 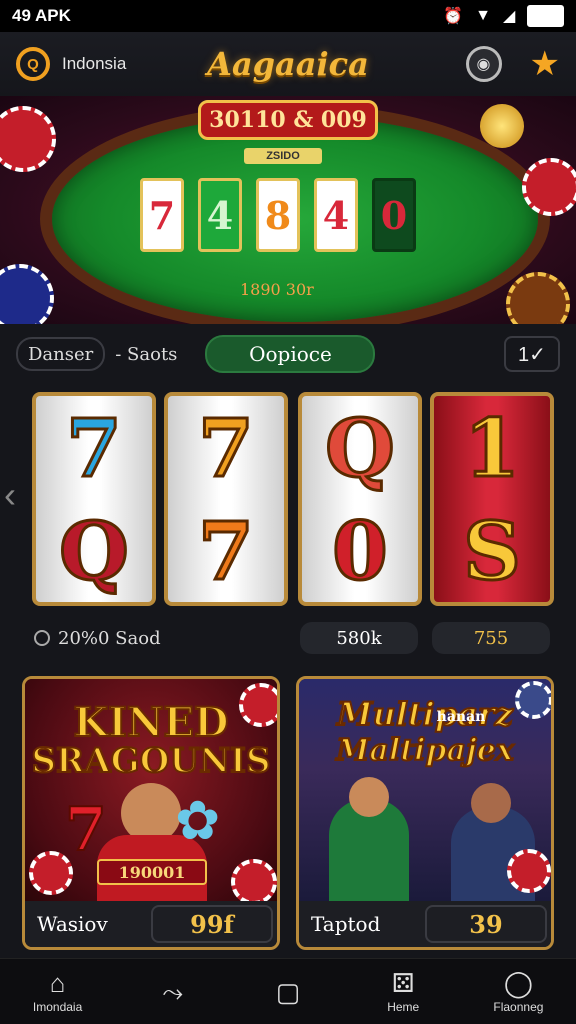 I want to click on game-card-footer: Taptod 39, so click(x=425, y=924).